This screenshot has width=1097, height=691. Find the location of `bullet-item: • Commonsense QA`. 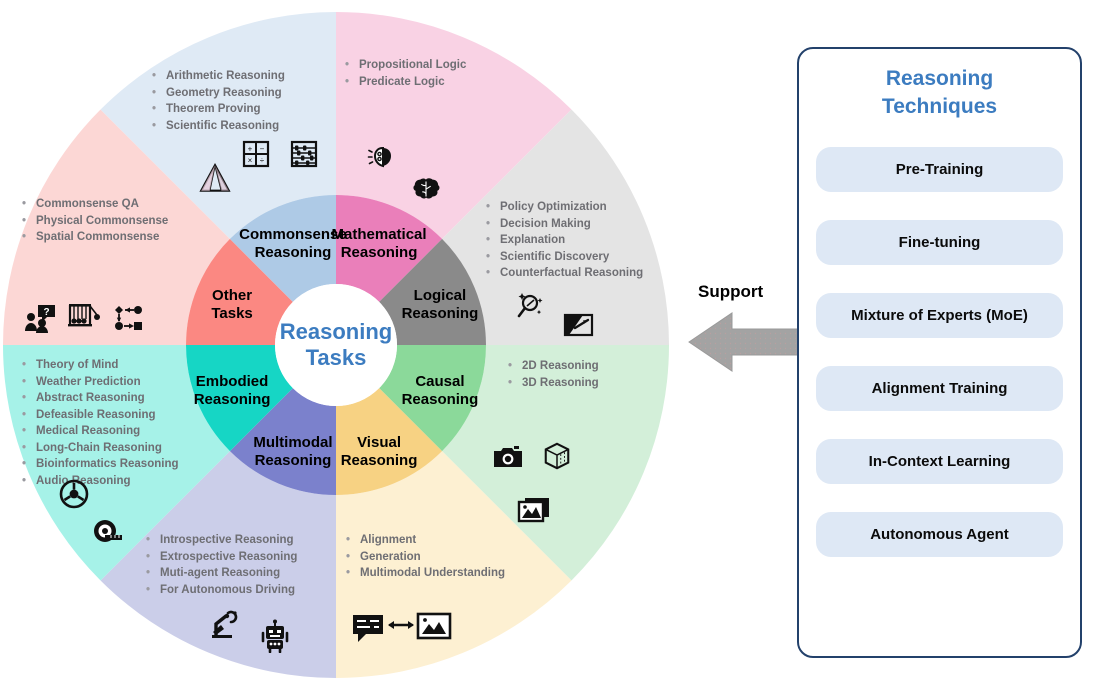

bullet-item: • Commonsense QA is located at coordinates (95, 204).